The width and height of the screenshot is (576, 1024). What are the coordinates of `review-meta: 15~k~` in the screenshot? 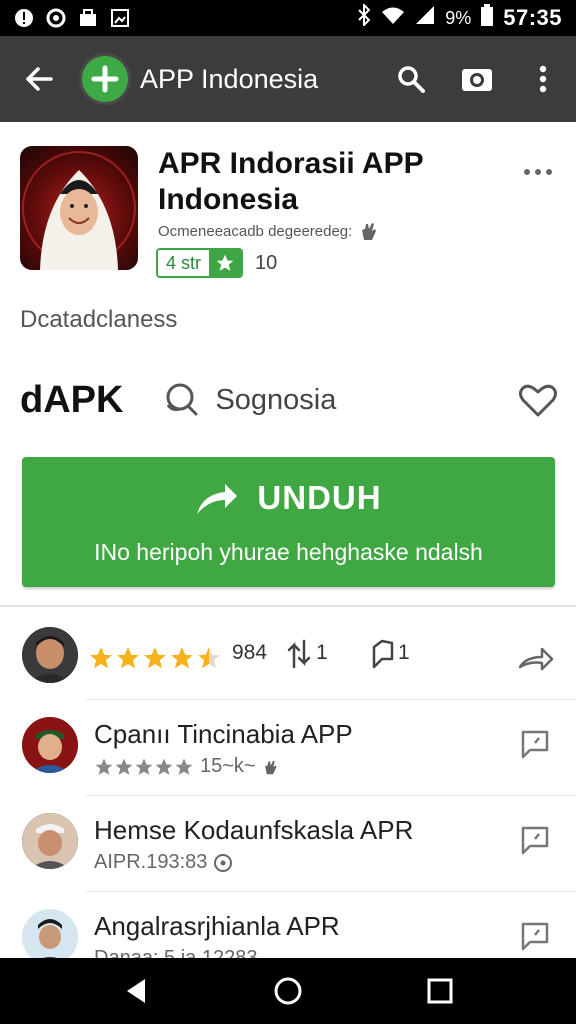 It's located at (186, 766).